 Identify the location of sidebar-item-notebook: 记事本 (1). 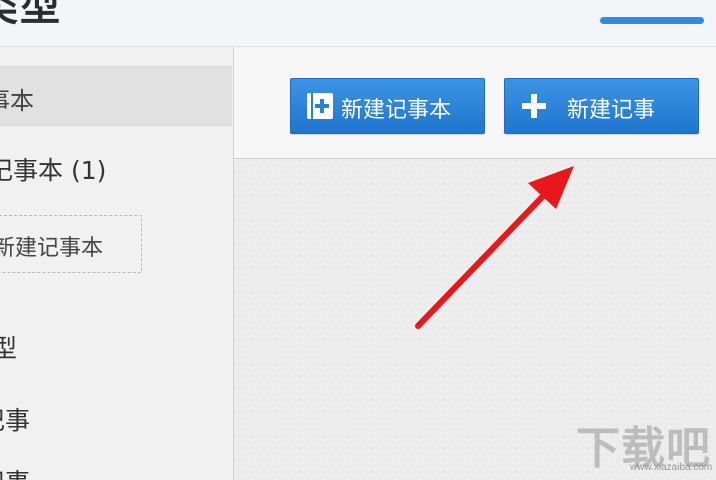
(53, 169).